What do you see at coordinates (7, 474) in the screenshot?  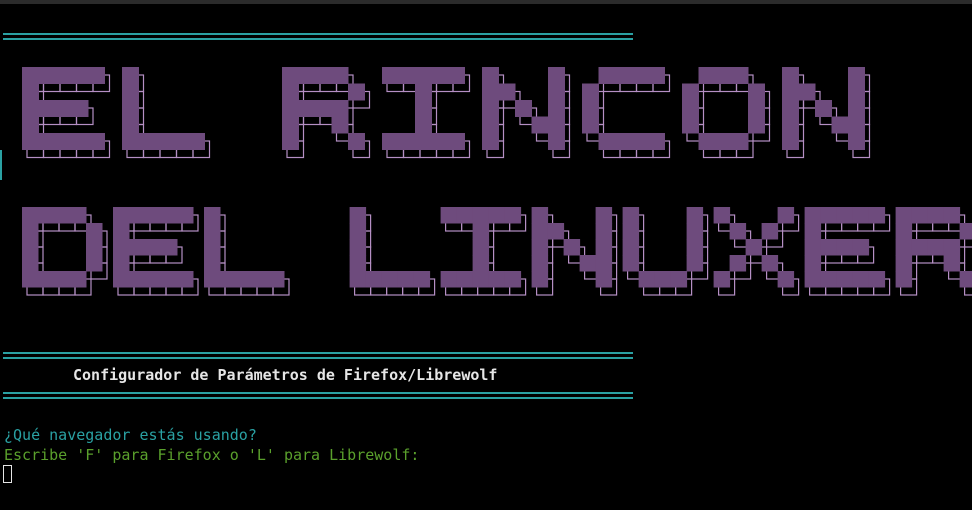 I see `terminal-cursor` at bounding box center [7, 474].